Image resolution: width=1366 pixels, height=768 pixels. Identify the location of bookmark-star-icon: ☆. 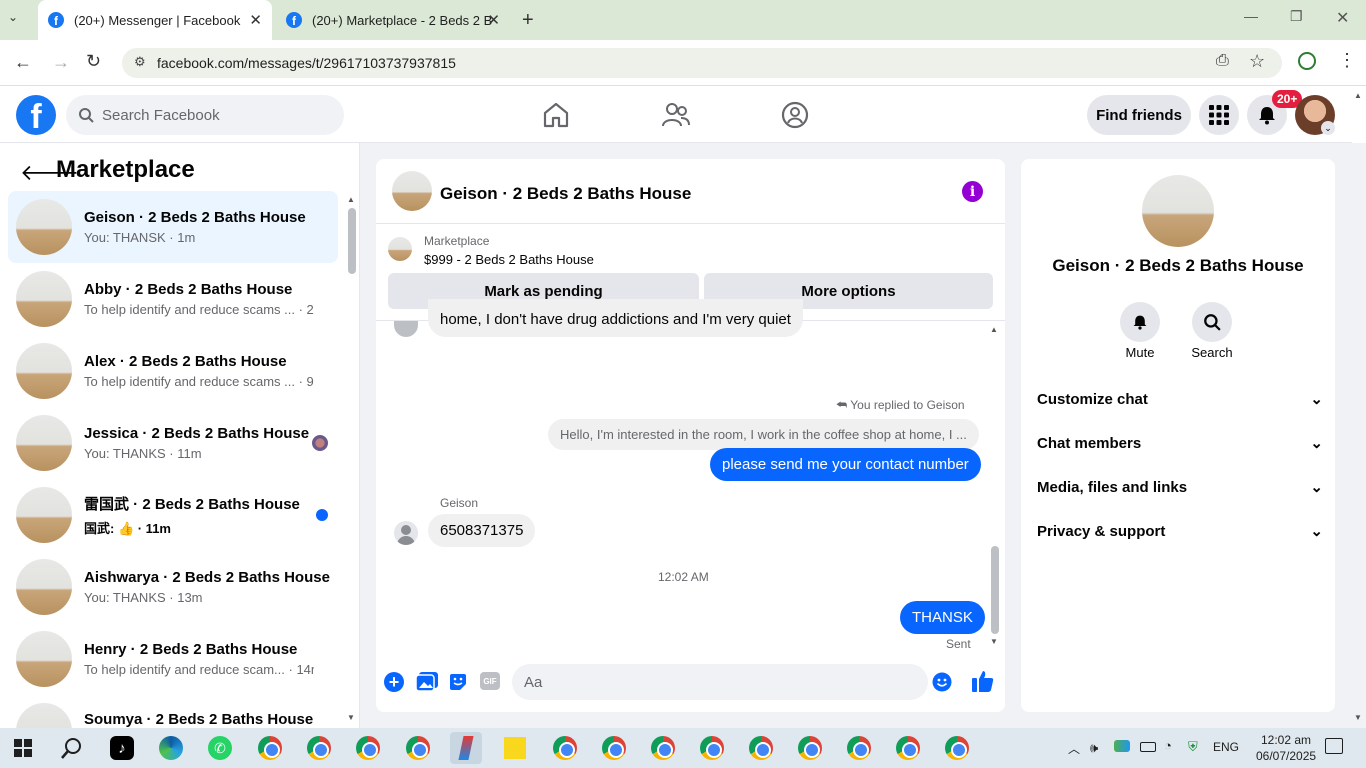
(1257, 61).